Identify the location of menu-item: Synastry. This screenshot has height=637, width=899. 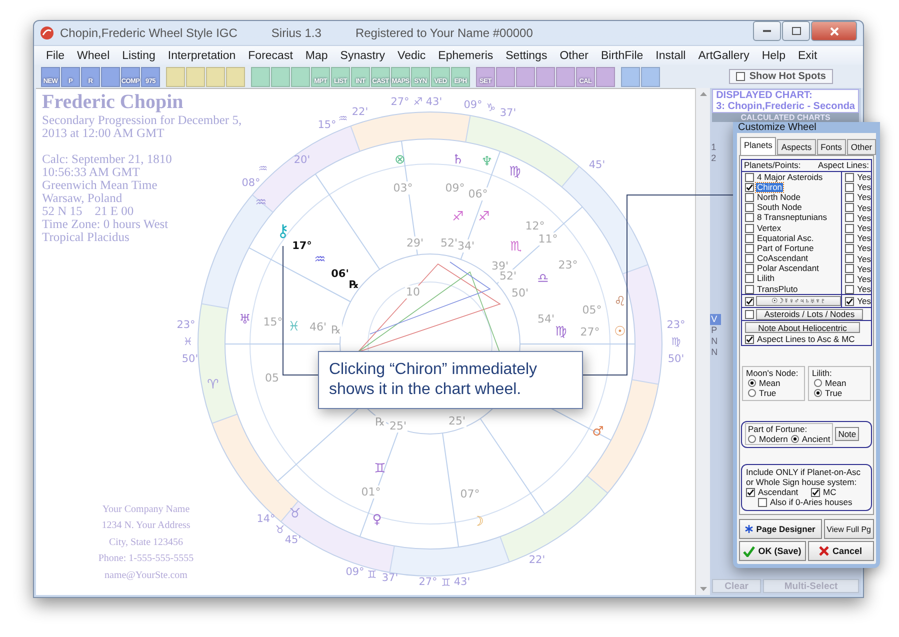
(363, 56).